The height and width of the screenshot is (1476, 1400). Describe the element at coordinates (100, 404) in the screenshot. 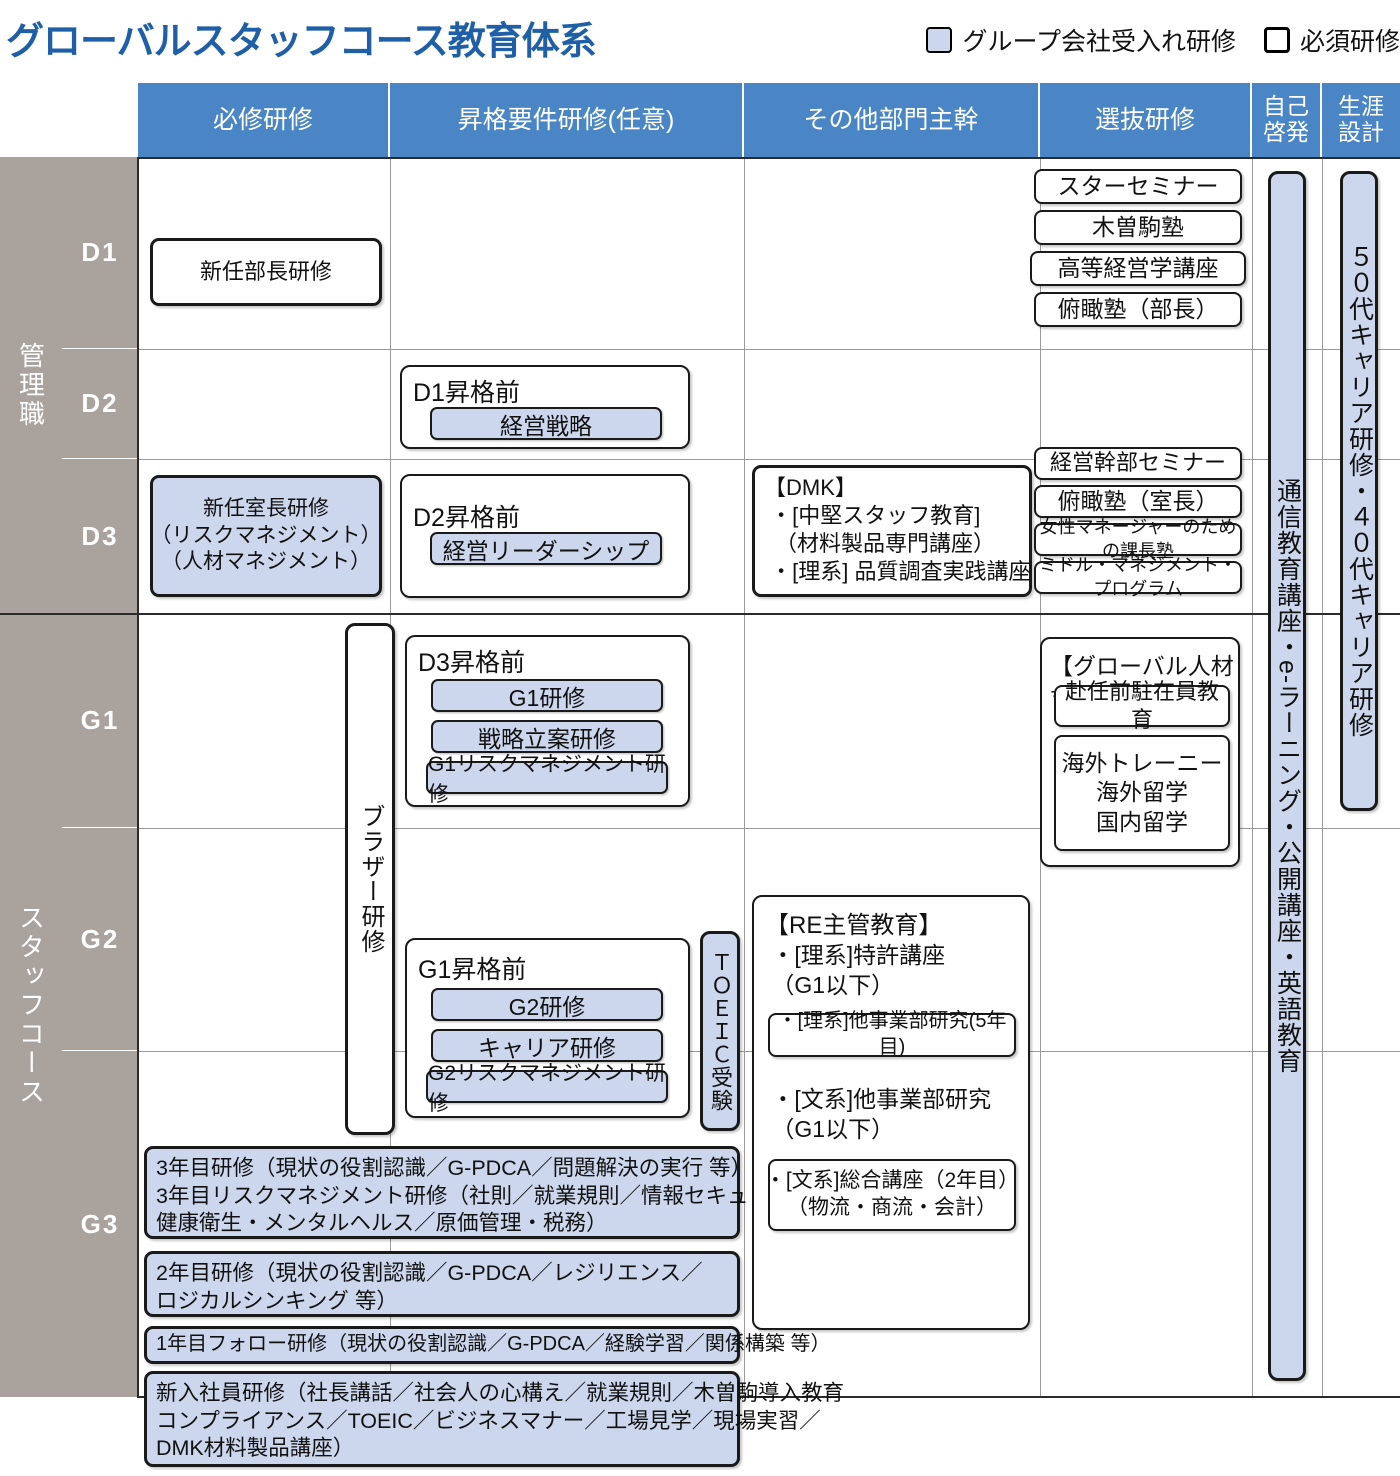

I see `level-cell-d2: D2` at that location.